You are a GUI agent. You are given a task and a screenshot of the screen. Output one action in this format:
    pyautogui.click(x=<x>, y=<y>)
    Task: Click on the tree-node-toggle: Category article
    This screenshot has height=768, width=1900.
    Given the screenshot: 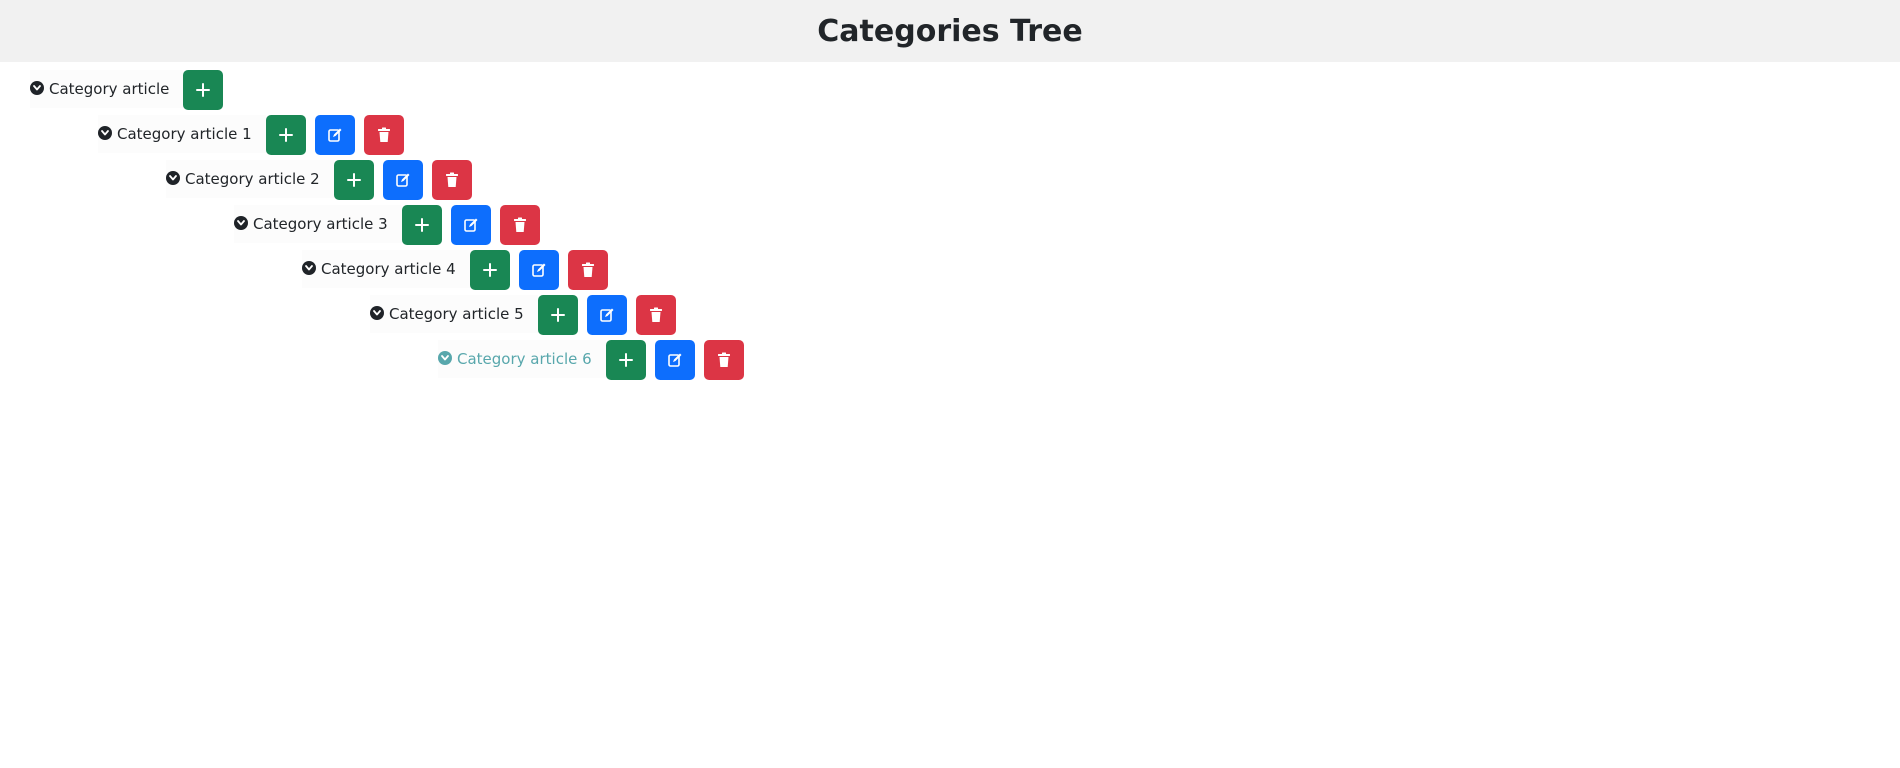 What is the action you would take?
    pyautogui.click(x=107, y=89)
    